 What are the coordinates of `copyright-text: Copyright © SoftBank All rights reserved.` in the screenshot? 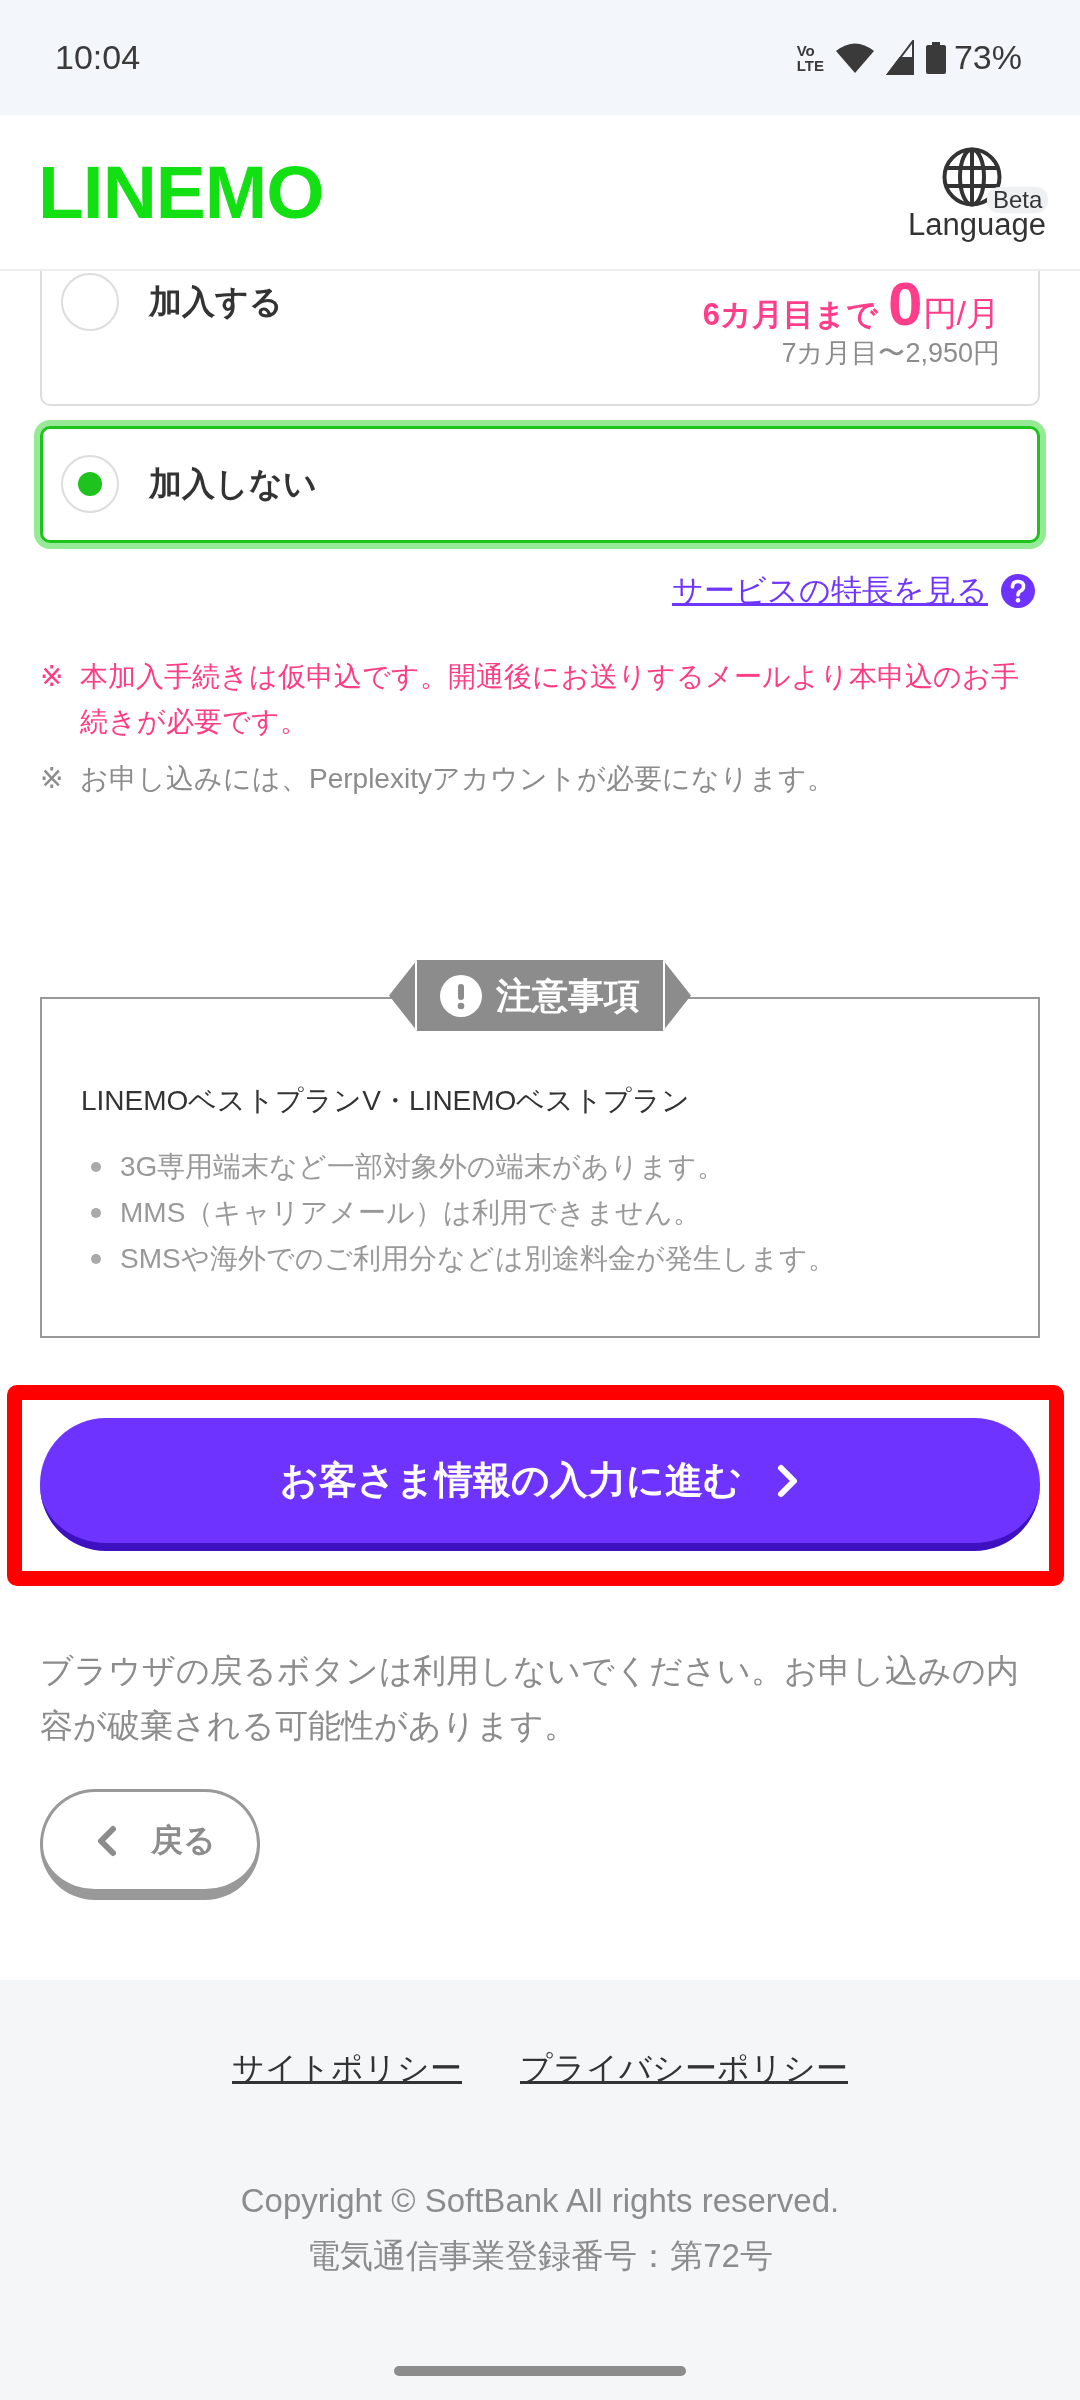 It's located at (540, 2201).